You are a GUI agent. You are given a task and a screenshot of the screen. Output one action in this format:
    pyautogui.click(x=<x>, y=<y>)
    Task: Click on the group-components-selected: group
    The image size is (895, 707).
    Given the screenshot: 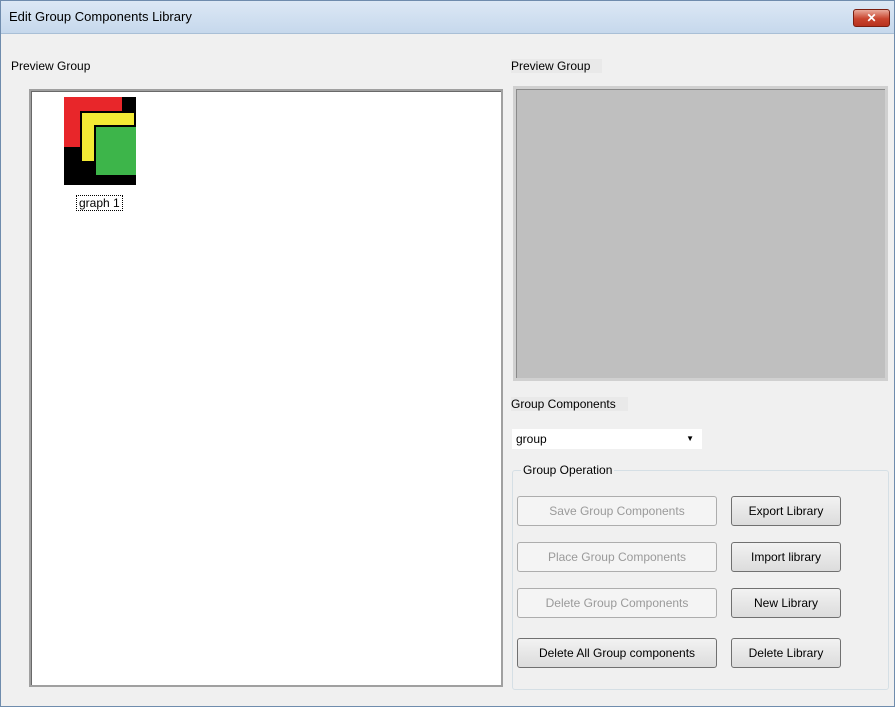 What is the action you would take?
    pyautogui.click(x=531, y=439)
    